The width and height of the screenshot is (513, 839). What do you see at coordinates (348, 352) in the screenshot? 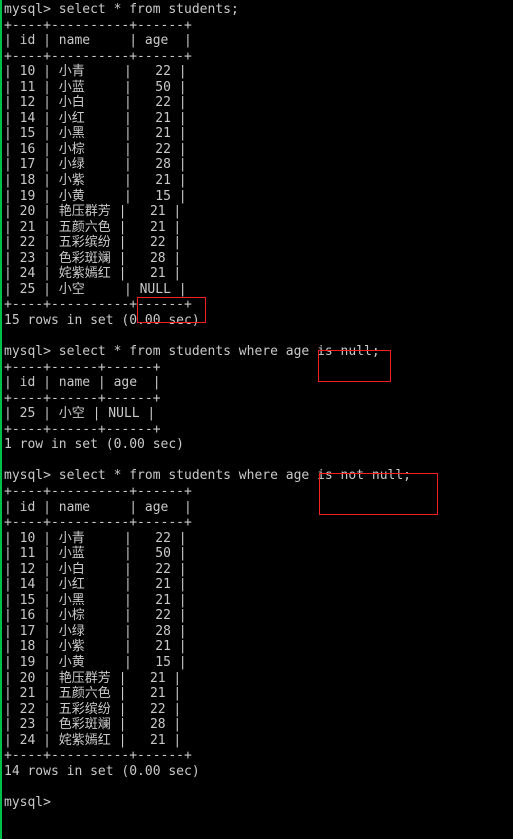
I see `is-null-clause: is null;` at bounding box center [348, 352].